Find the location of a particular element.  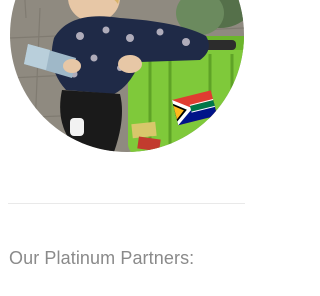

partners-heading: Our Platinum Partners: is located at coordinates (102, 258).